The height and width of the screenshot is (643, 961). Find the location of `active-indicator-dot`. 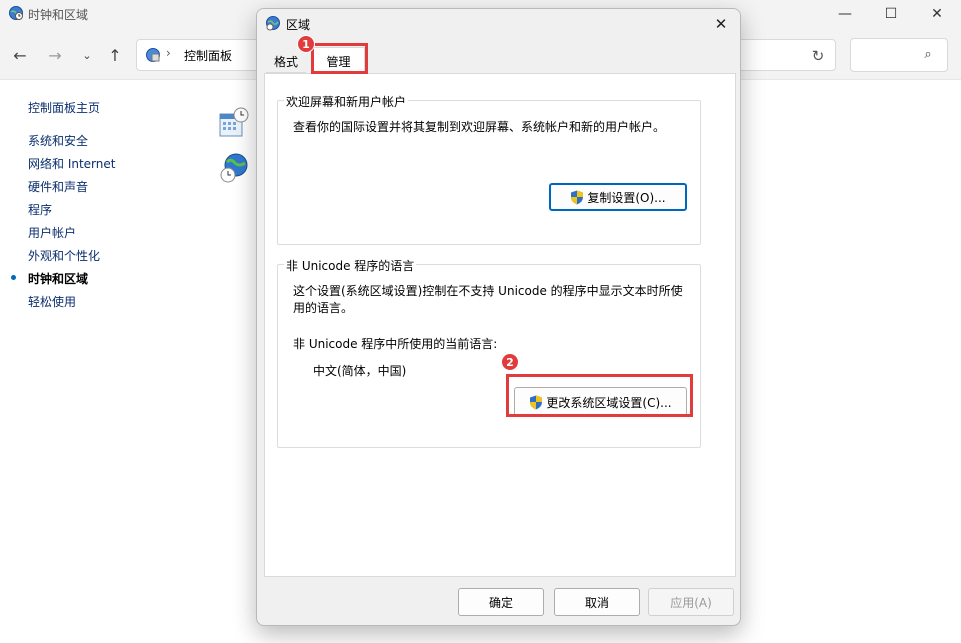

active-indicator-dot is located at coordinates (13, 277).